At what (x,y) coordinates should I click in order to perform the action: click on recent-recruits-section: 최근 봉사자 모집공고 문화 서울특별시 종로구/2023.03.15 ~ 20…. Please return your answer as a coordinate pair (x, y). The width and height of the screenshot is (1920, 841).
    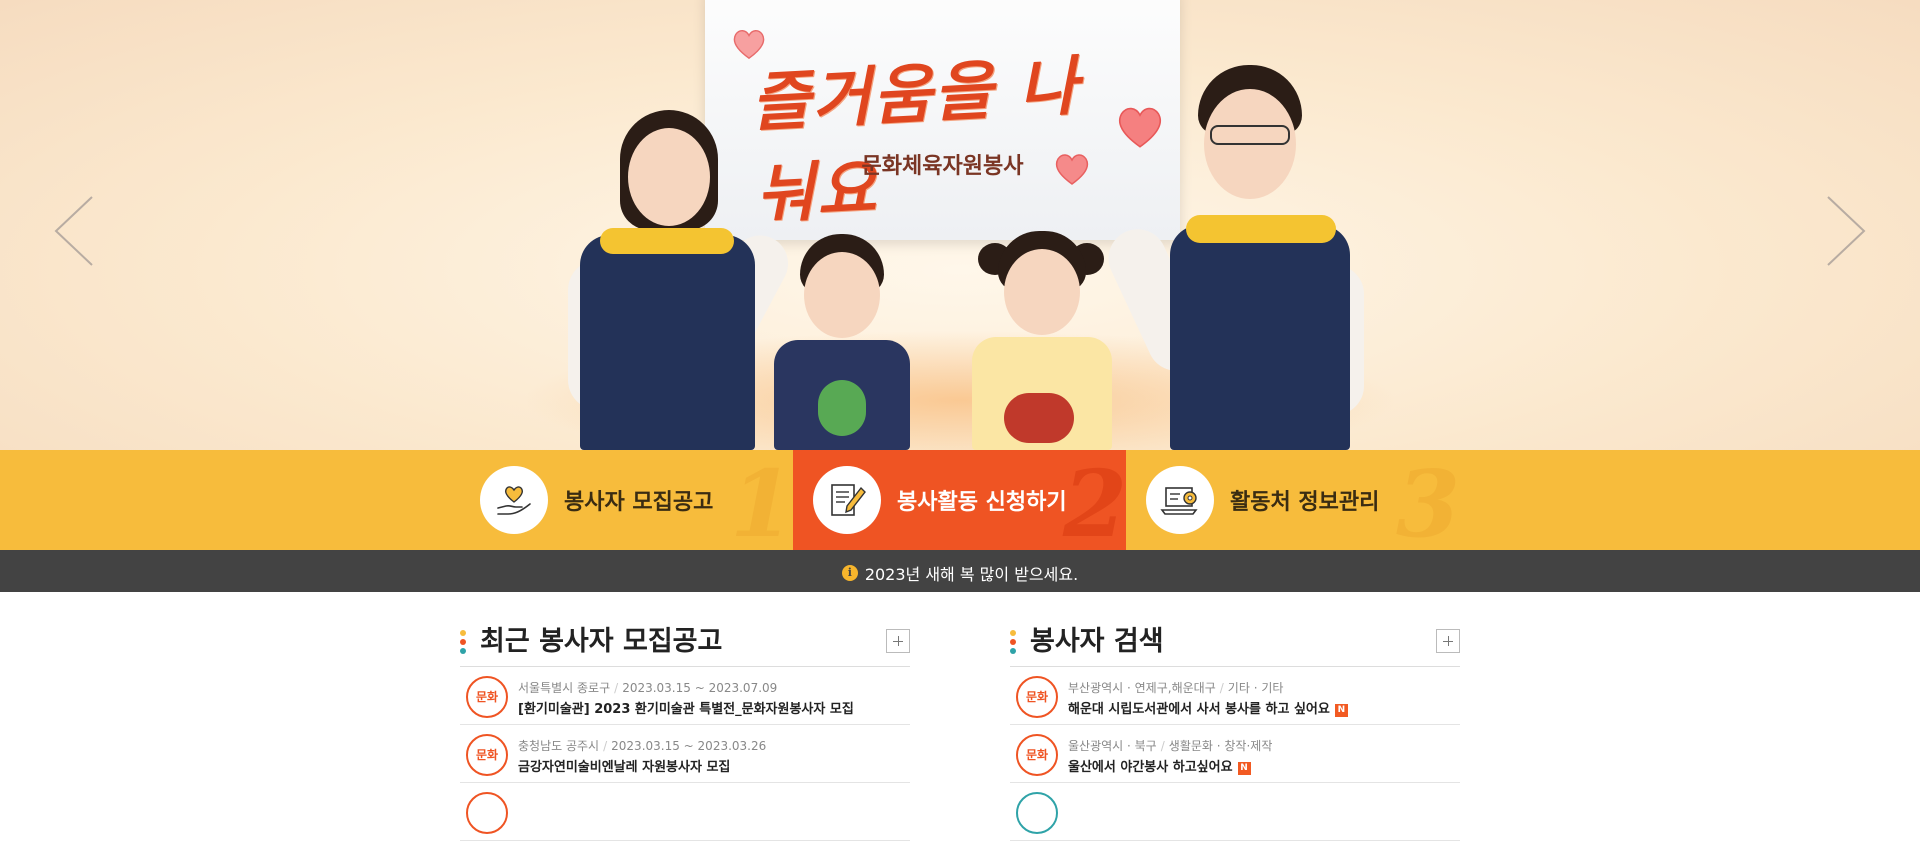
    Looking at the image, I should click on (685, 728).